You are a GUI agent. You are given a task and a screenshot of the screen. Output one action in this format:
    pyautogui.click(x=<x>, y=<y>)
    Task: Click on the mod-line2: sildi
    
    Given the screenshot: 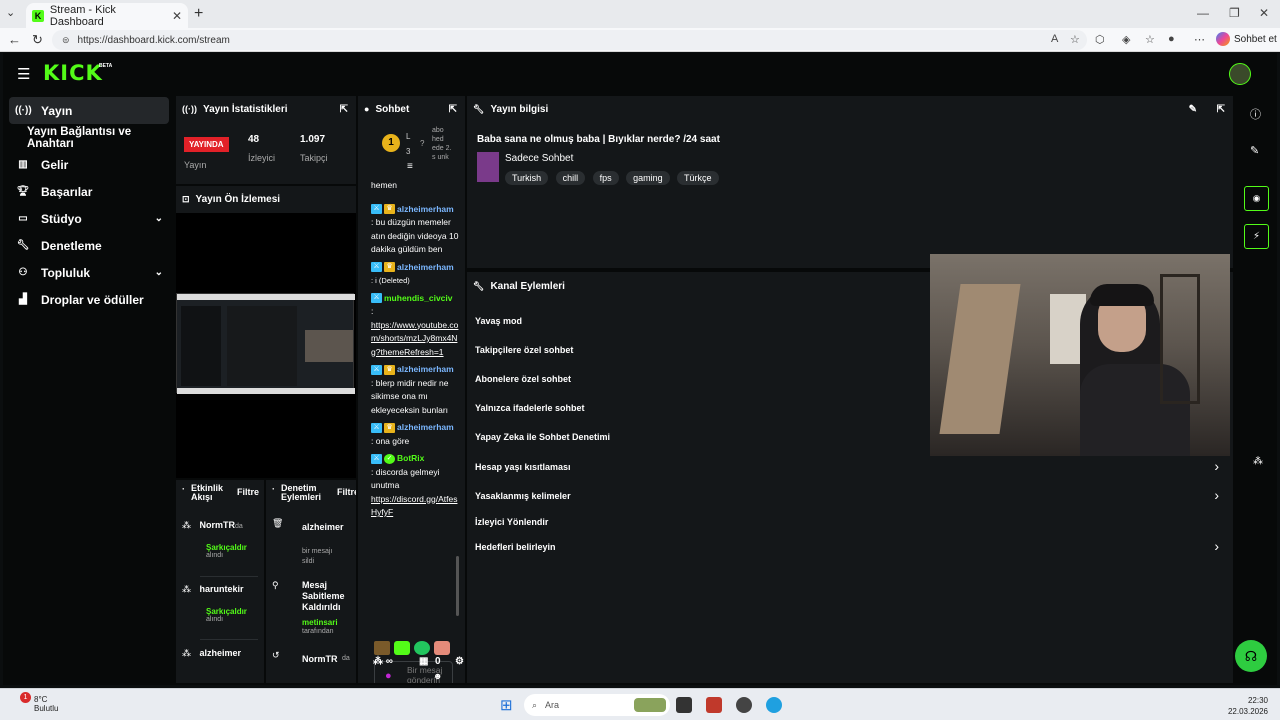 What is the action you would take?
    pyautogui.click(x=308, y=561)
    